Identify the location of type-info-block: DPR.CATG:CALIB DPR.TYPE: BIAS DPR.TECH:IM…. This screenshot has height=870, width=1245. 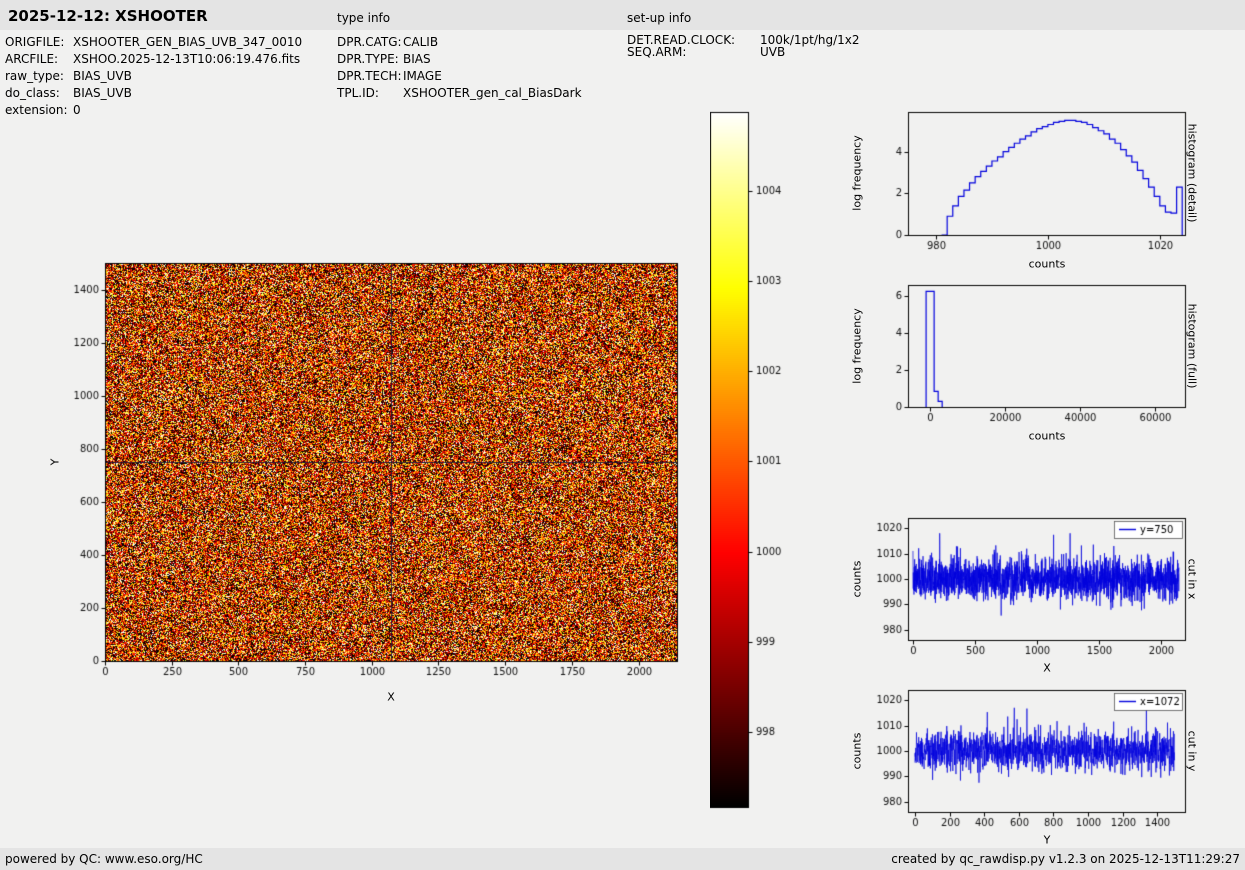
(459, 68).